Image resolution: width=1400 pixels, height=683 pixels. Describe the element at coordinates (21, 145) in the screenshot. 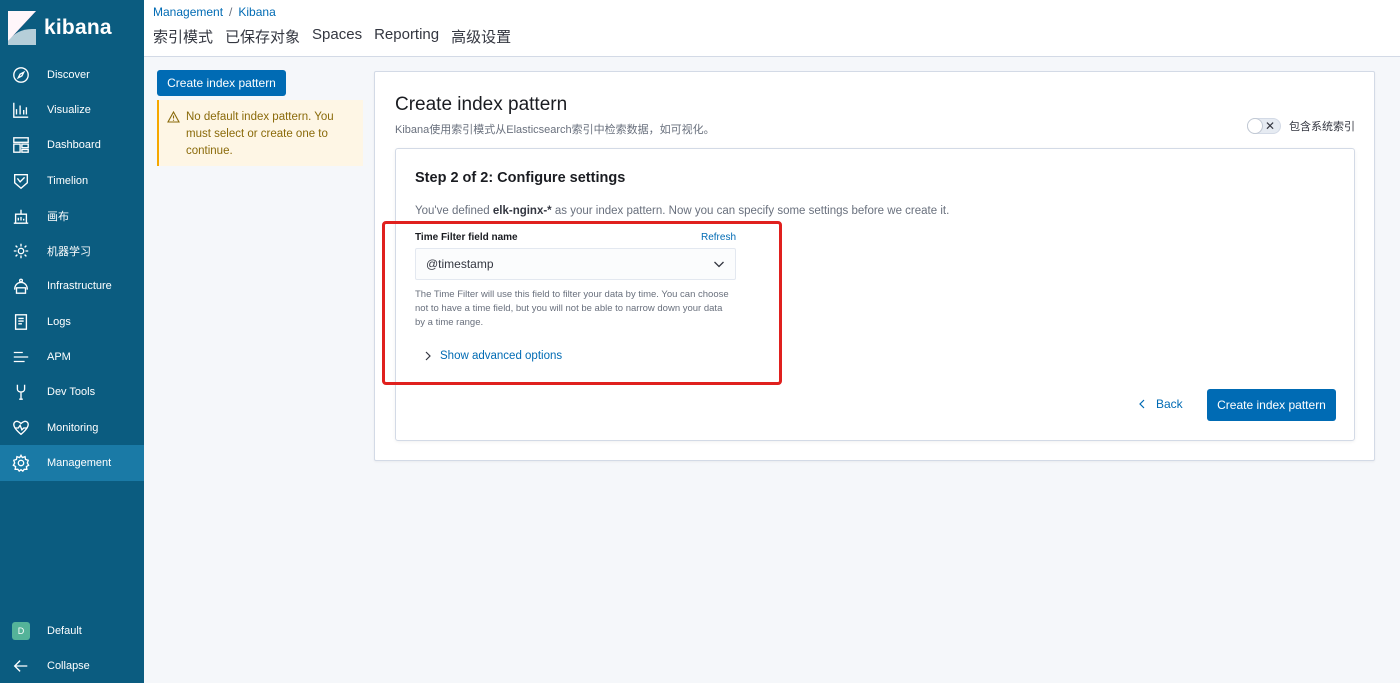

I see `dashboard-icon` at that location.